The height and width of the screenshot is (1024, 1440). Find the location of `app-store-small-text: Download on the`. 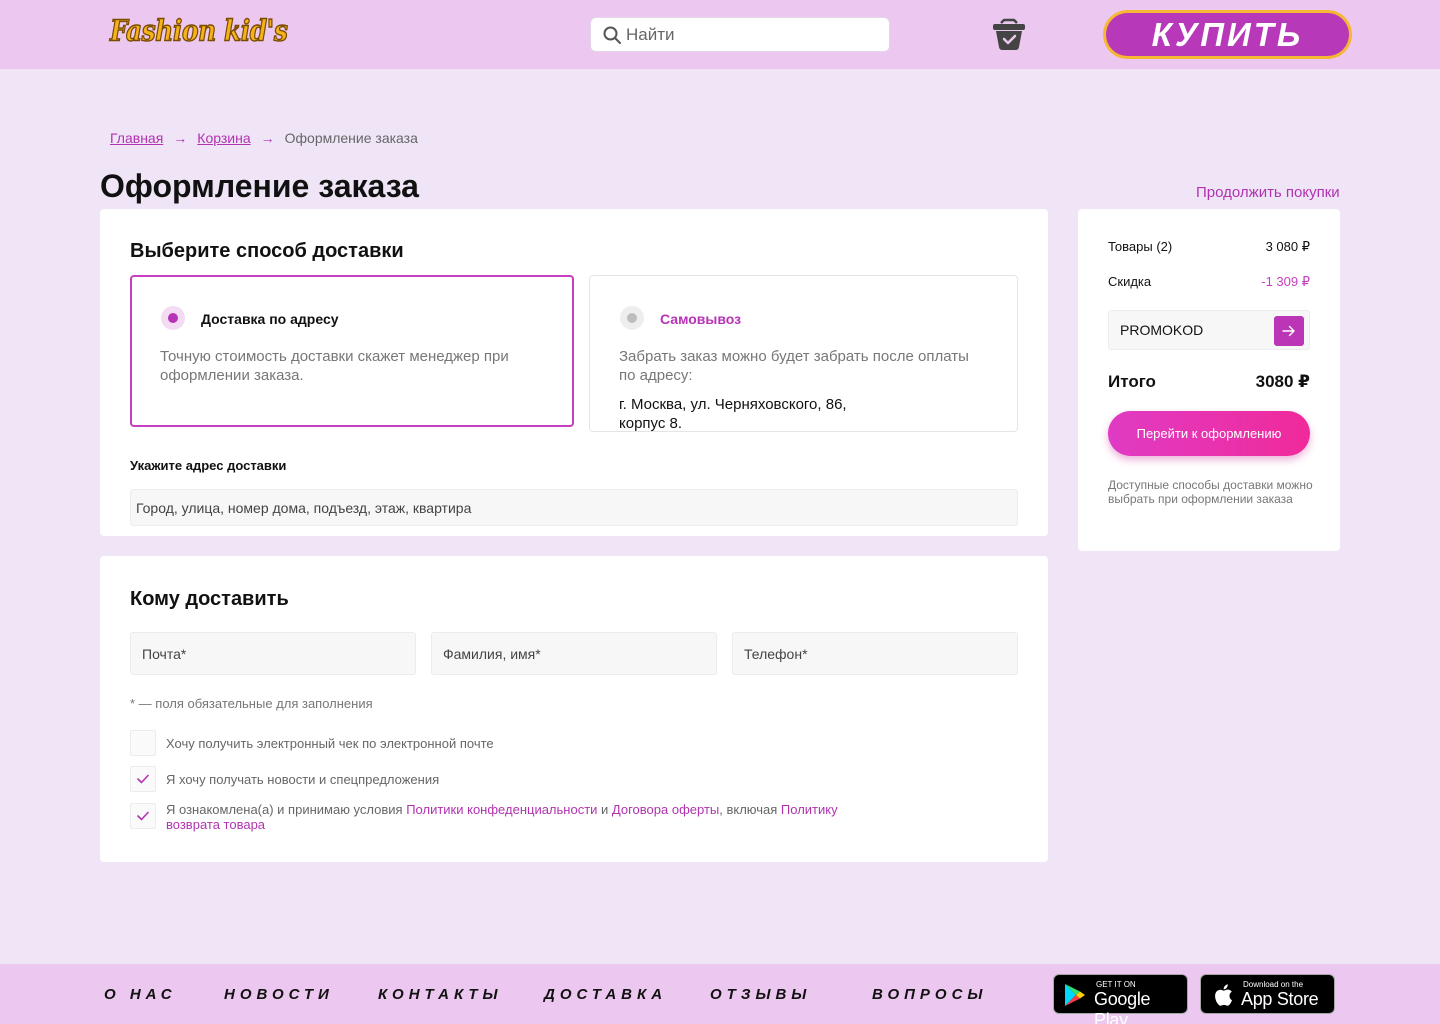

app-store-small-text: Download on the is located at coordinates (1273, 984).